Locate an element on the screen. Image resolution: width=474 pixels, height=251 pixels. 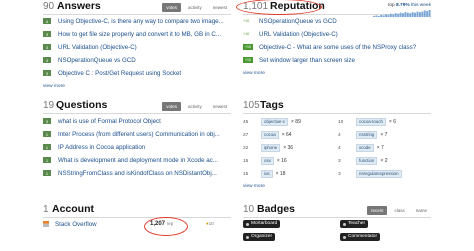
rep-link: Set window larger than screen size is located at coordinates (307, 60).